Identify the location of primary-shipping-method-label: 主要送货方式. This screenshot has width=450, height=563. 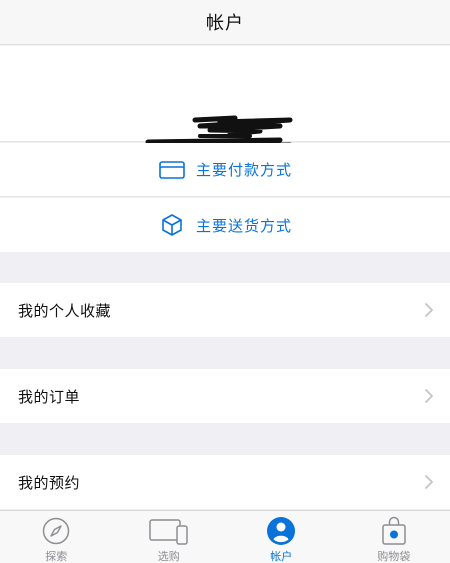
(243, 225).